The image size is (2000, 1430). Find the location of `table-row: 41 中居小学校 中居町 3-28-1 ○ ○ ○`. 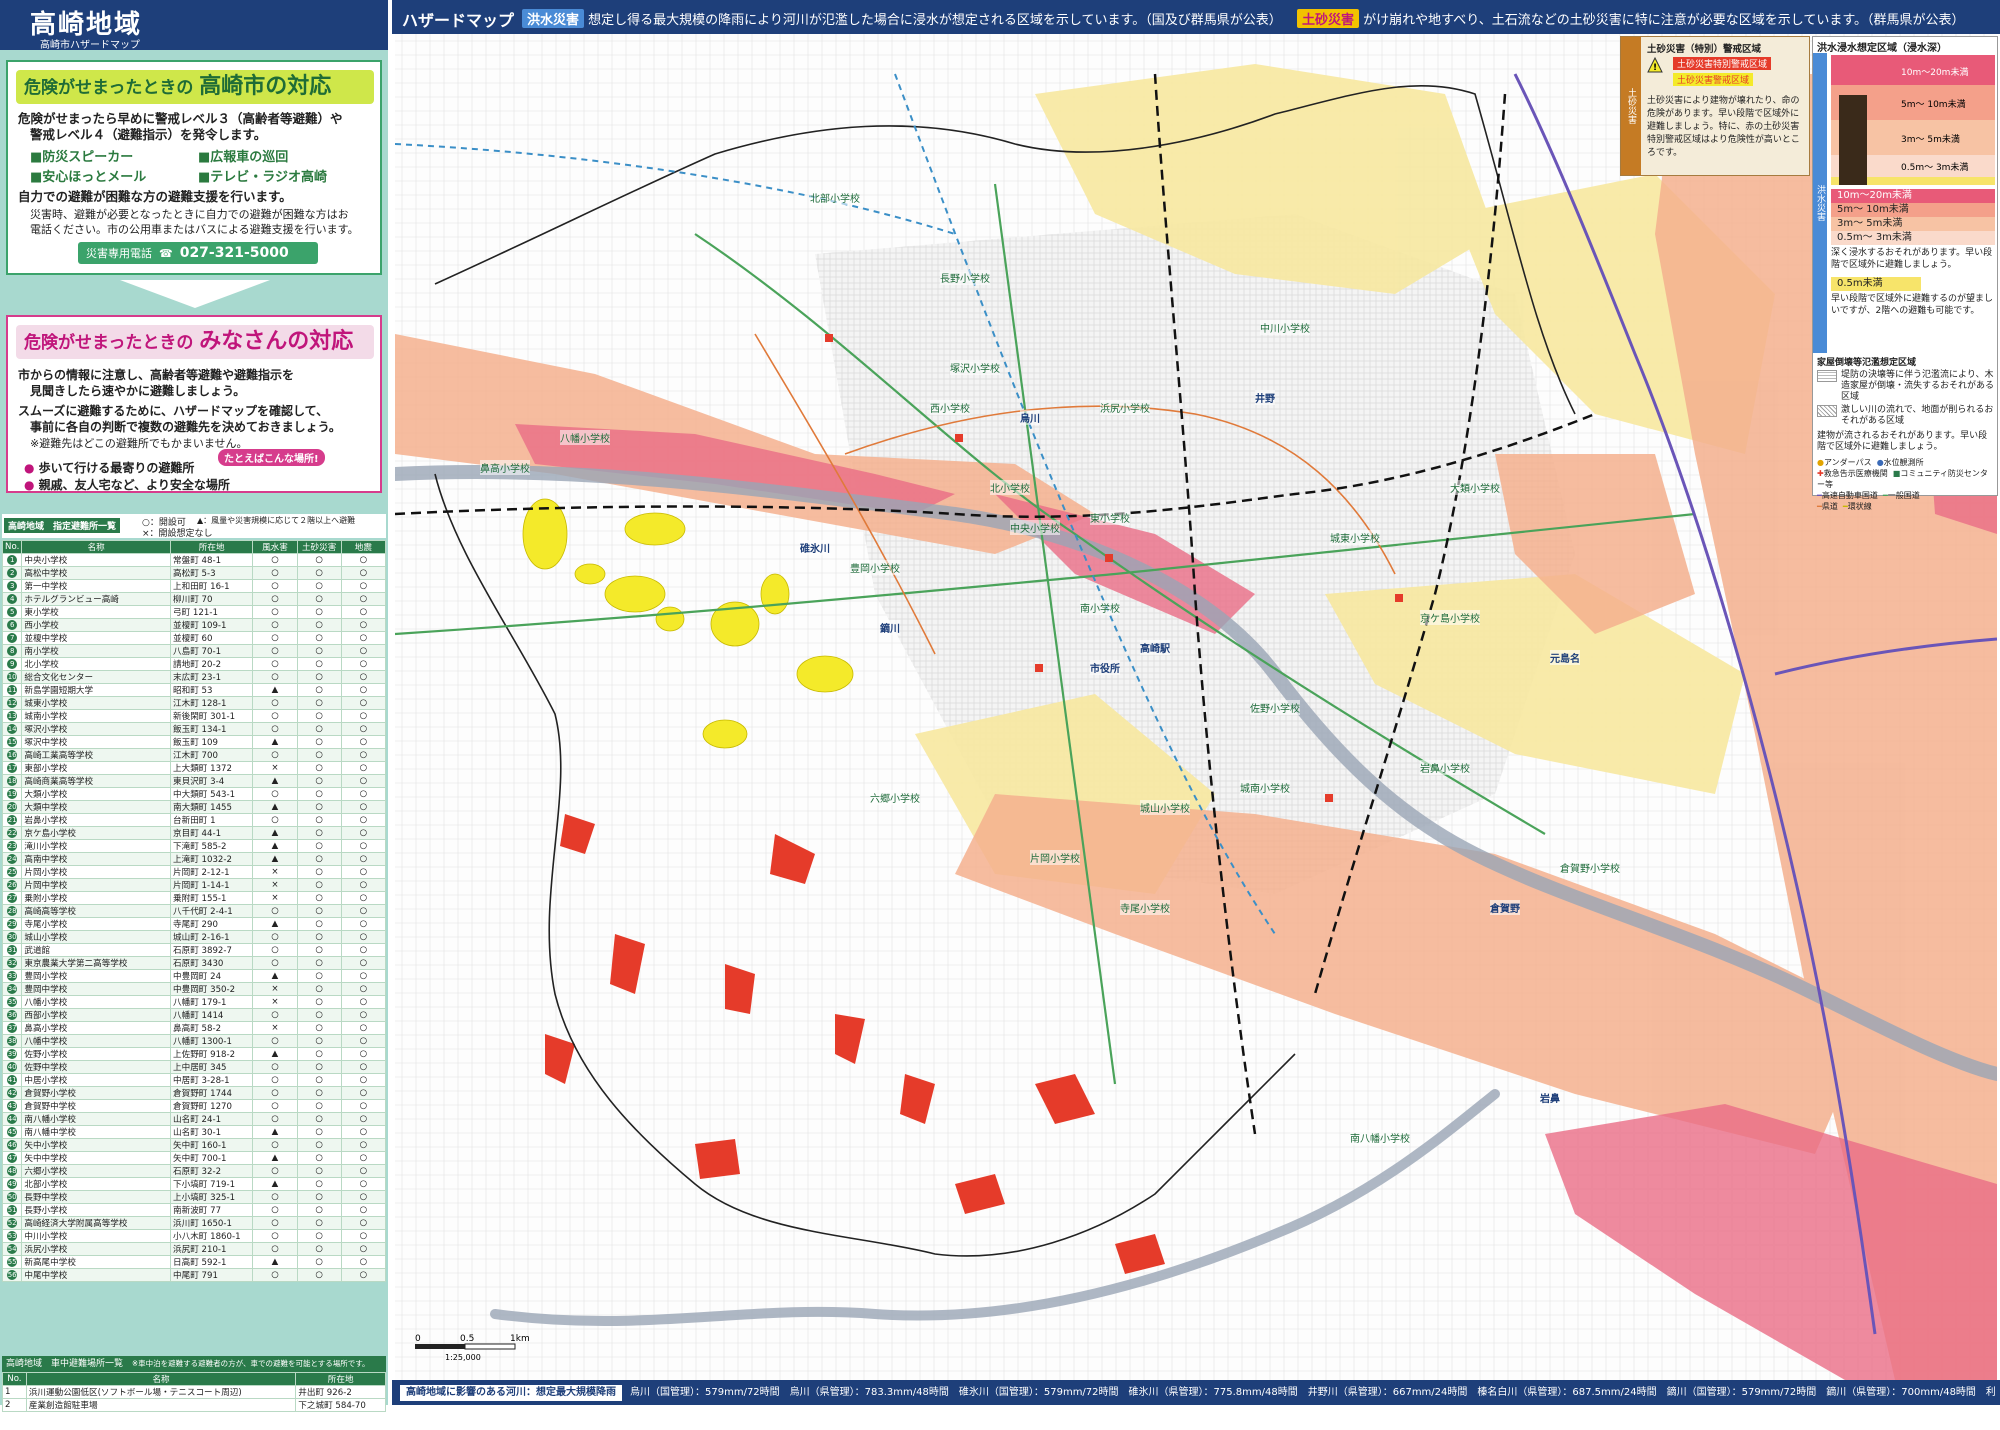

table-row: 41 中居小学校 中居町 3-28-1 ○ ○ ○ is located at coordinates (194, 1080).